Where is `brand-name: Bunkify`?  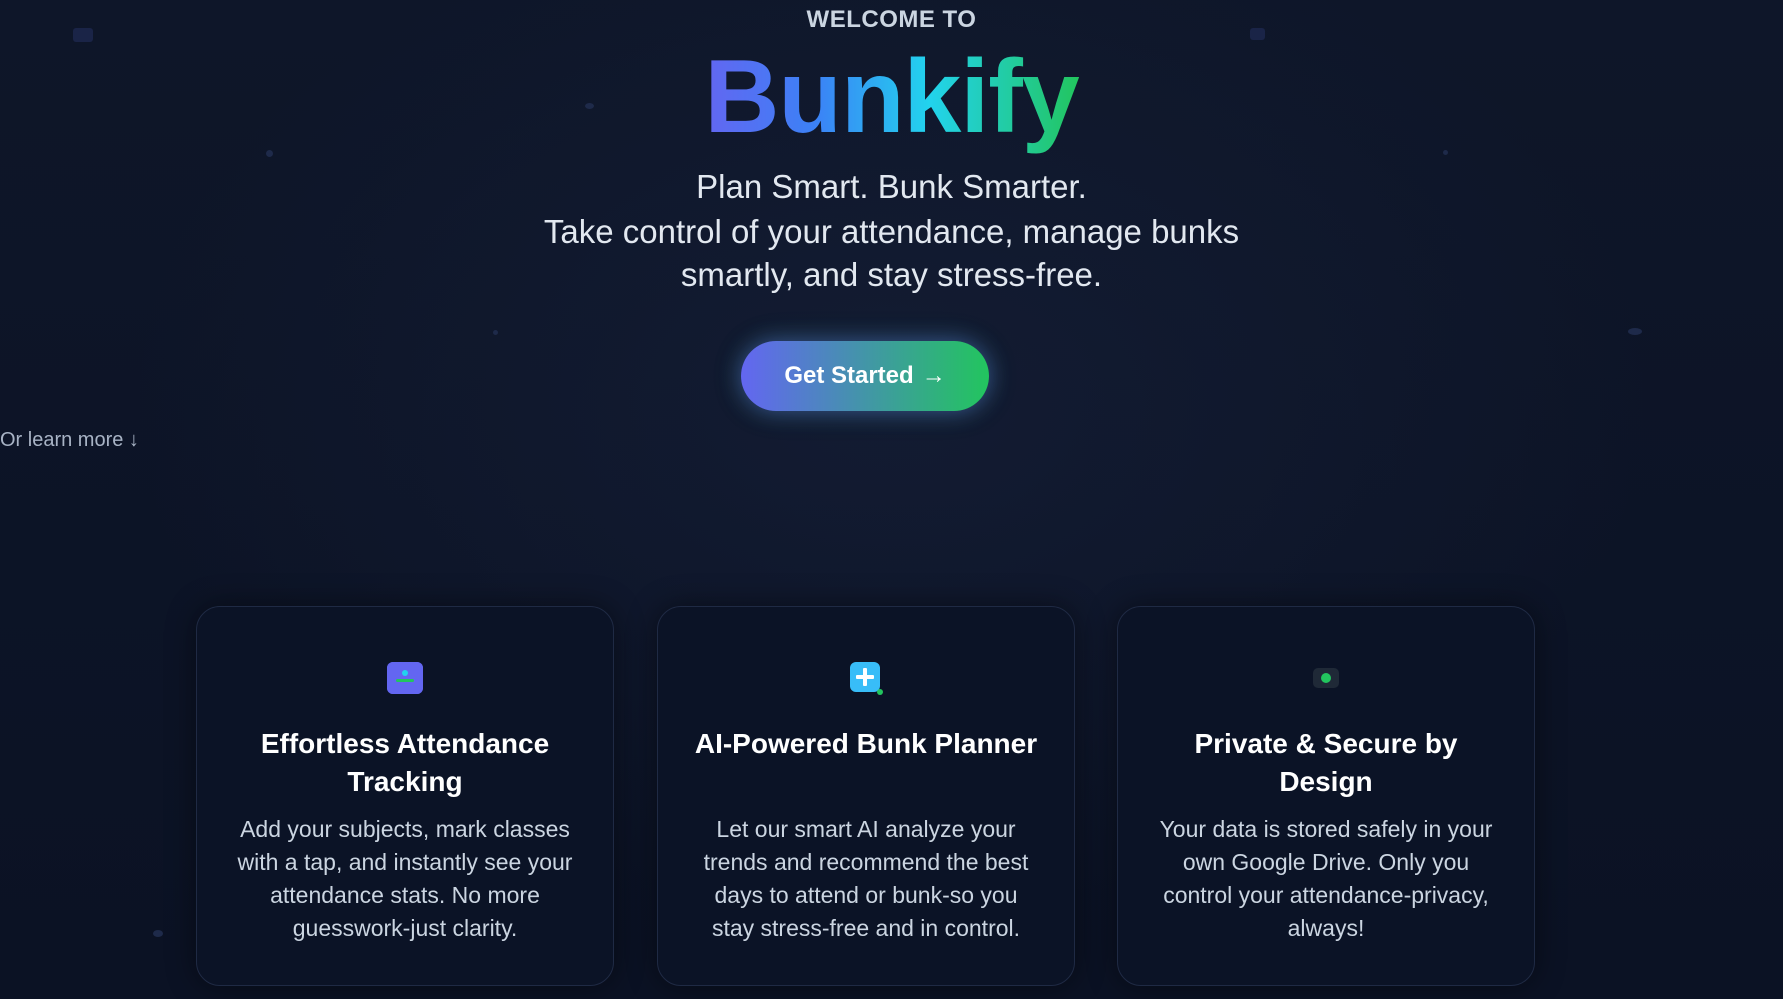
brand-name: Bunkify is located at coordinates (891, 97).